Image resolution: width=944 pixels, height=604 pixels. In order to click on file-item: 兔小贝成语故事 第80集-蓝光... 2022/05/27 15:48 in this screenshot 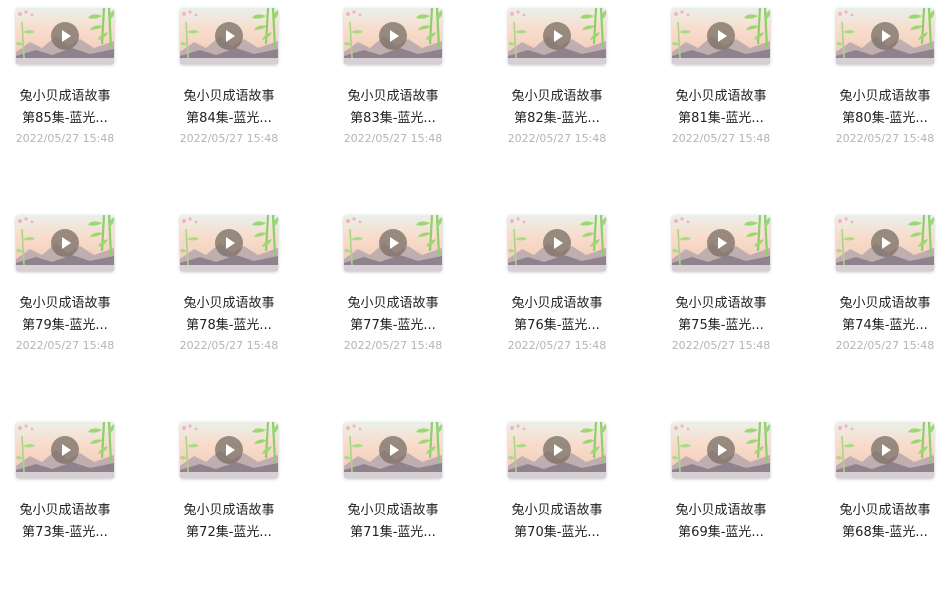, I will do `click(882, 95)`.